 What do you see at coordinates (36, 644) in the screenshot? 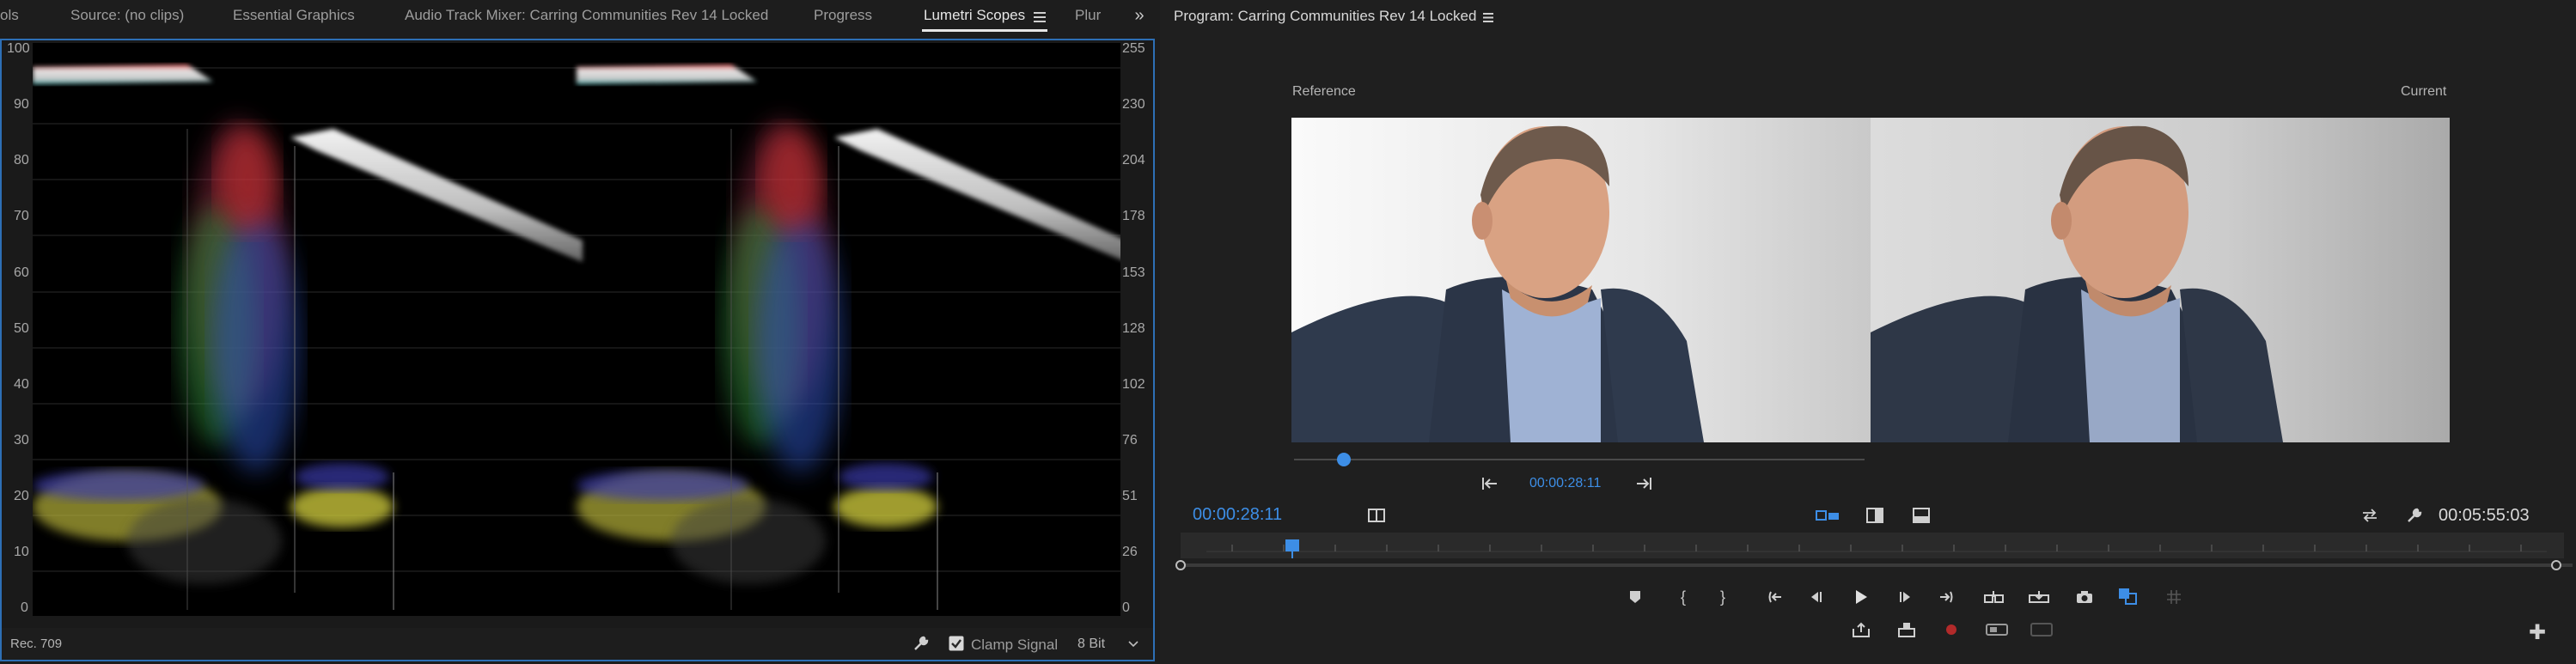
I see `colorspace-label: Rec. 709` at bounding box center [36, 644].